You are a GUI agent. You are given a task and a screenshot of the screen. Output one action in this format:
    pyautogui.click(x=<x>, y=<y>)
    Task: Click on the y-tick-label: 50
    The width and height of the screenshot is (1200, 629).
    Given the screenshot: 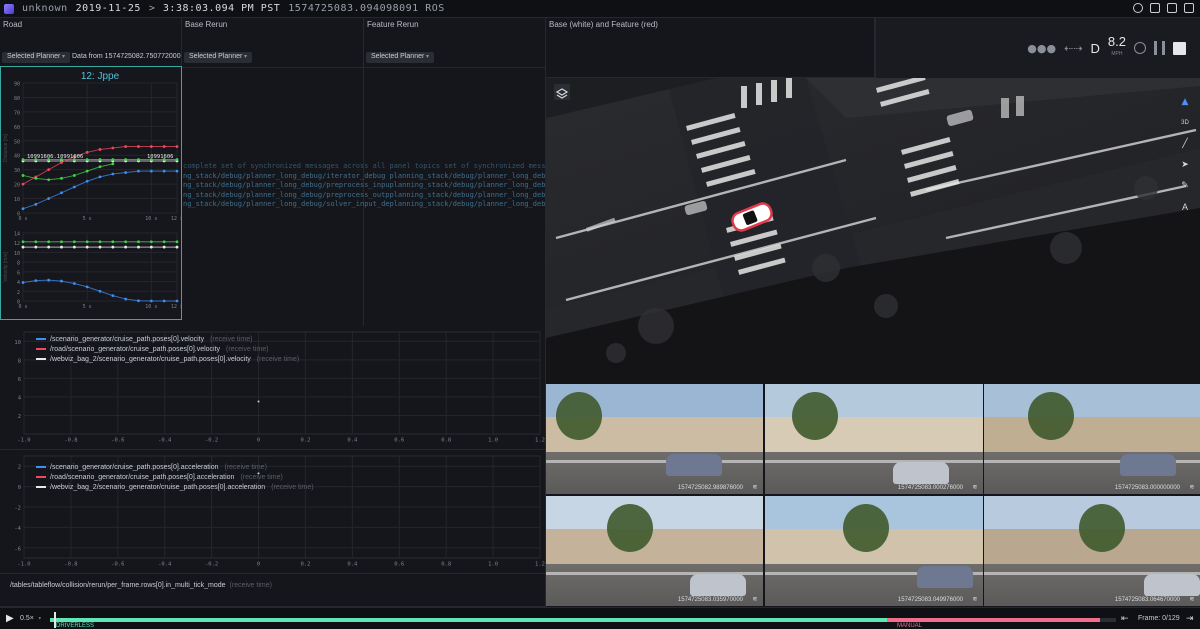 What is the action you would take?
    pyautogui.click(x=17, y=142)
    